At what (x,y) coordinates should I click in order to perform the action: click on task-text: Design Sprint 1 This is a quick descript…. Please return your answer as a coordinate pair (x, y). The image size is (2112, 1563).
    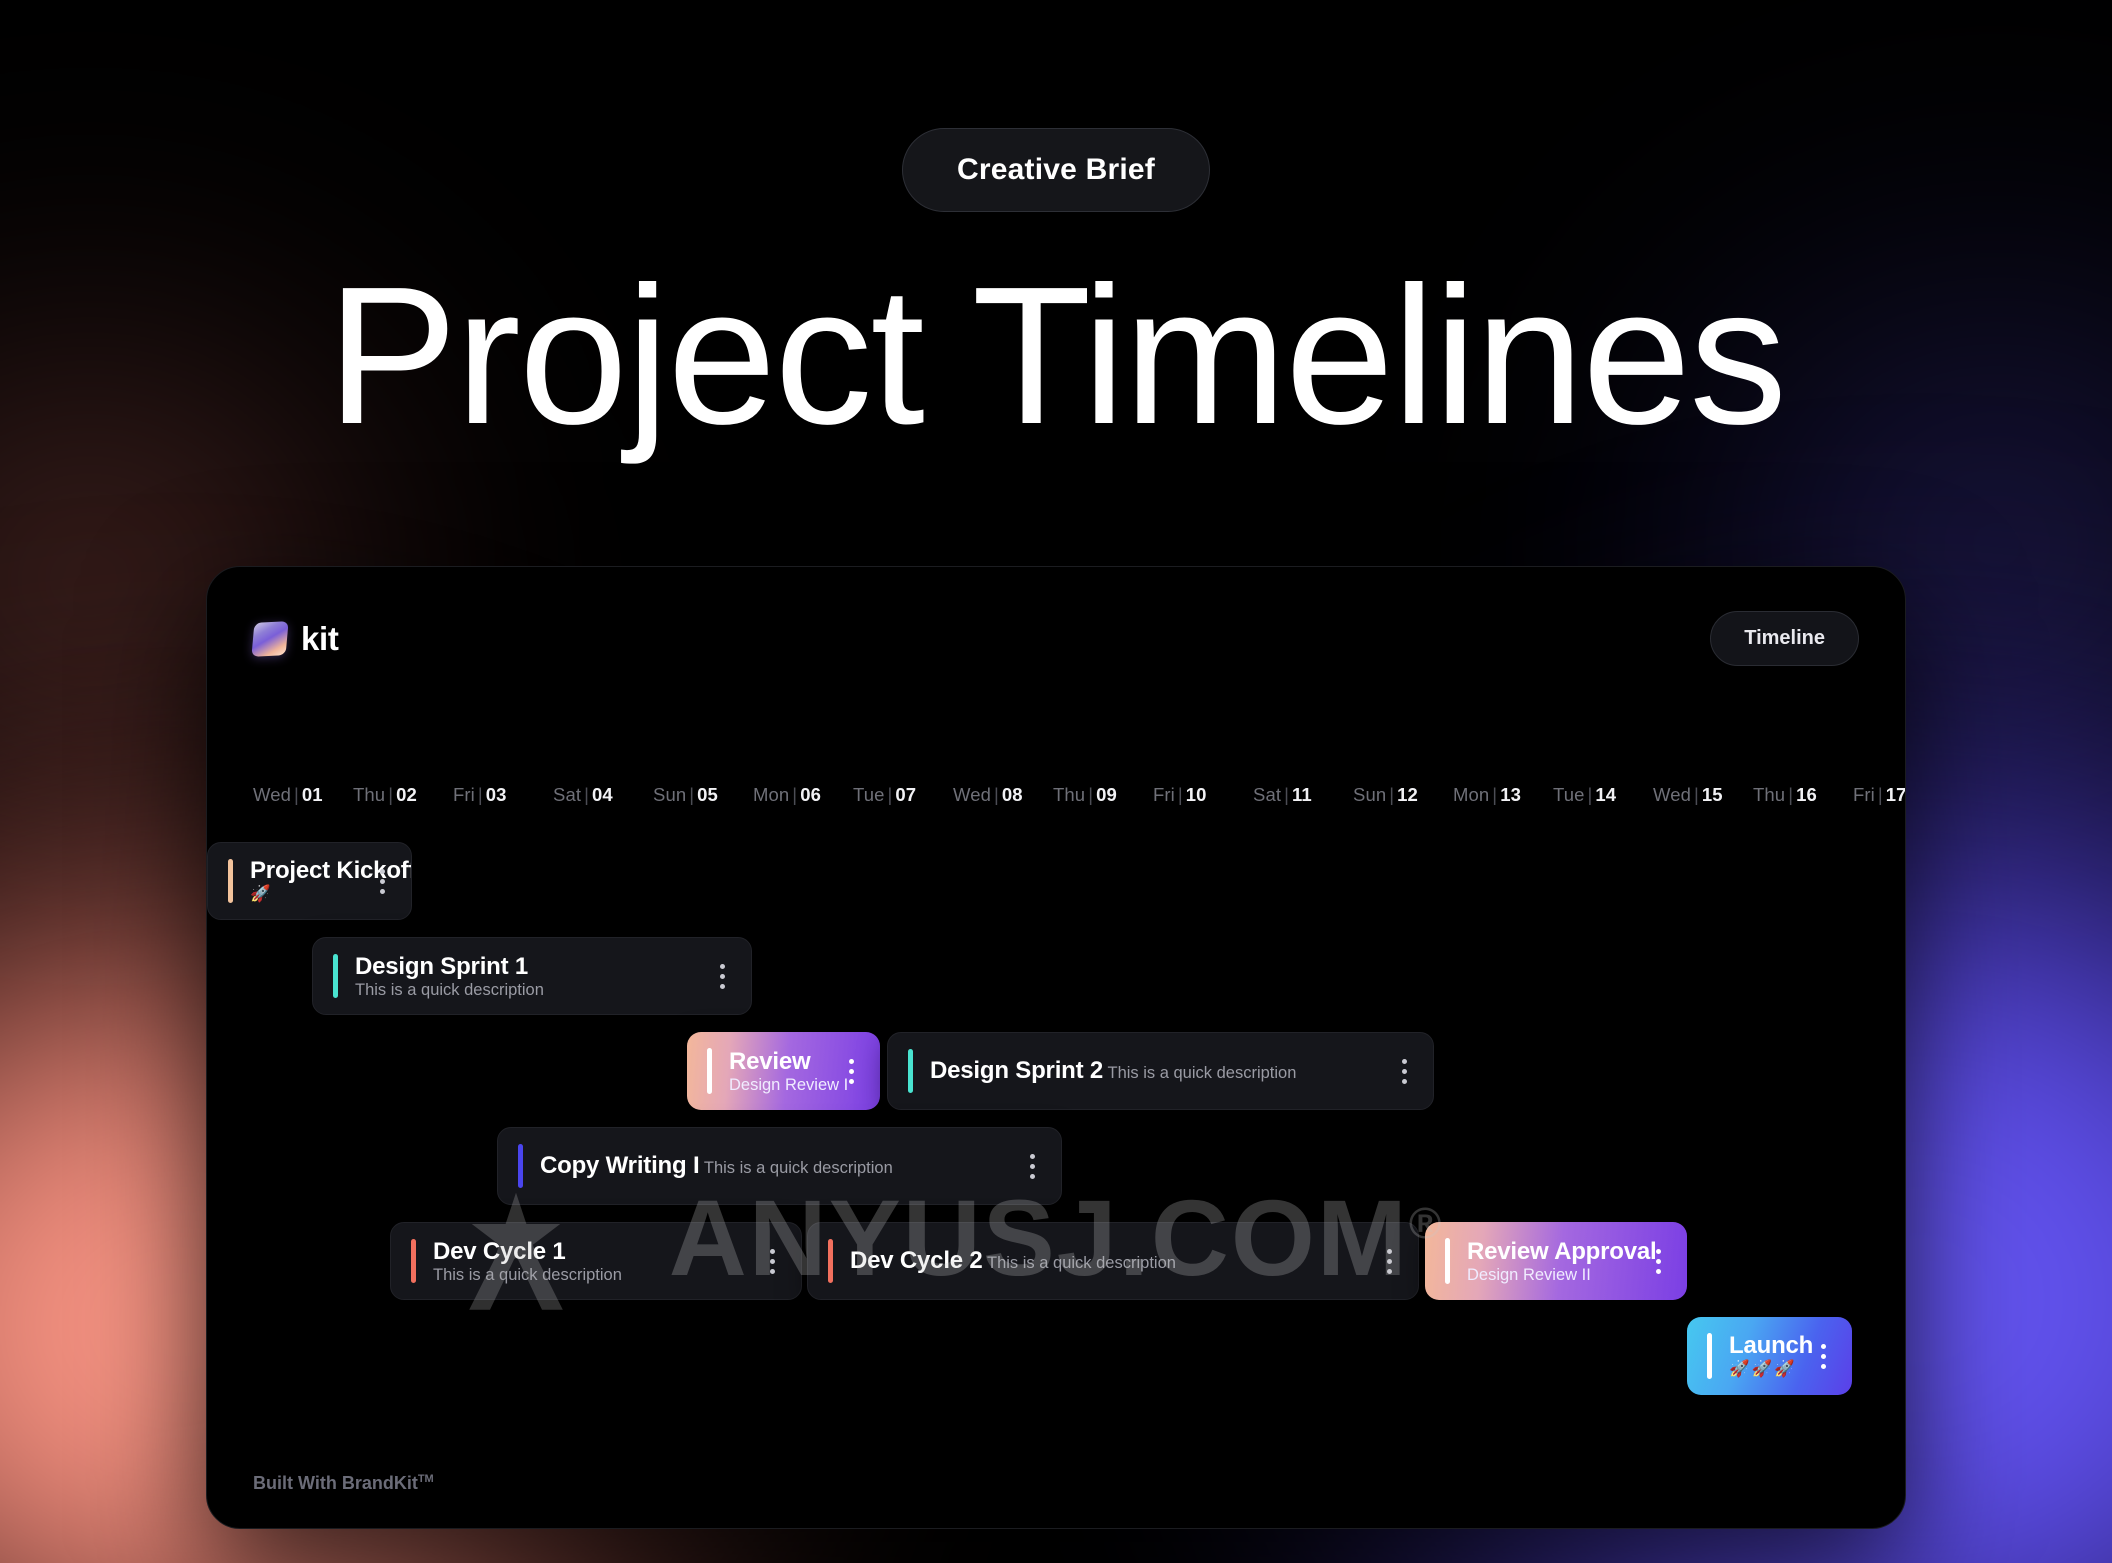
    Looking at the image, I should click on (519, 976).